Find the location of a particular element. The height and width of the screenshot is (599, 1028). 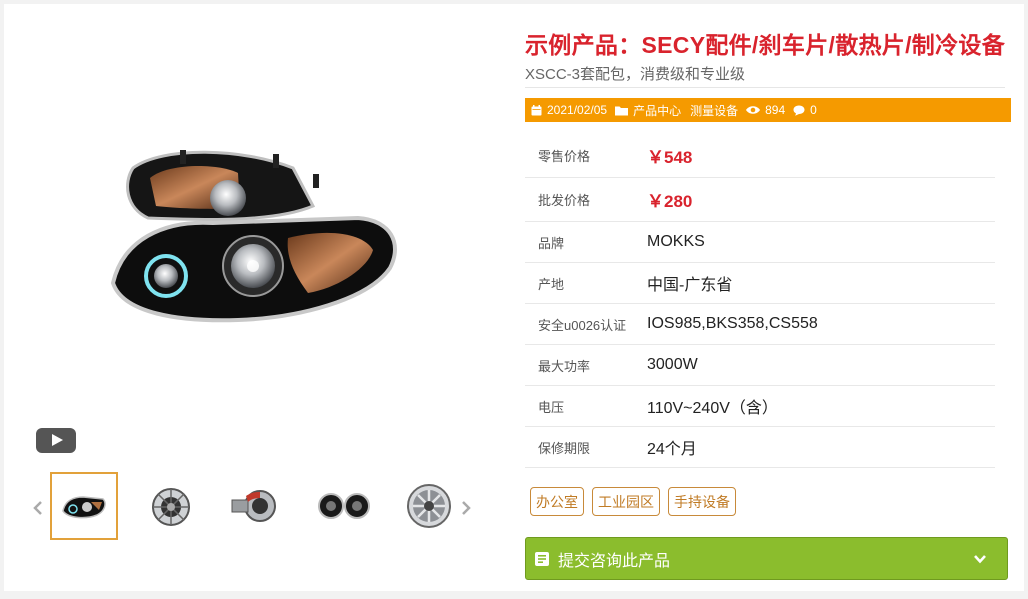

inquiry-form-icon is located at coordinates (542, 559).